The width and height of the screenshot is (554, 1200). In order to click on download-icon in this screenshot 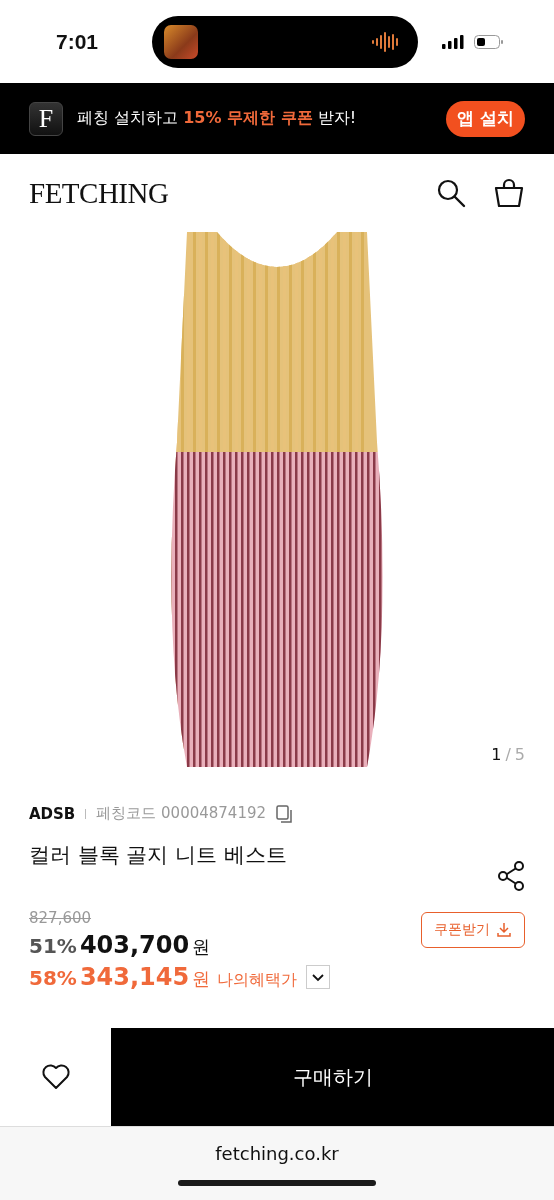, I will do `click(504, 930)`.